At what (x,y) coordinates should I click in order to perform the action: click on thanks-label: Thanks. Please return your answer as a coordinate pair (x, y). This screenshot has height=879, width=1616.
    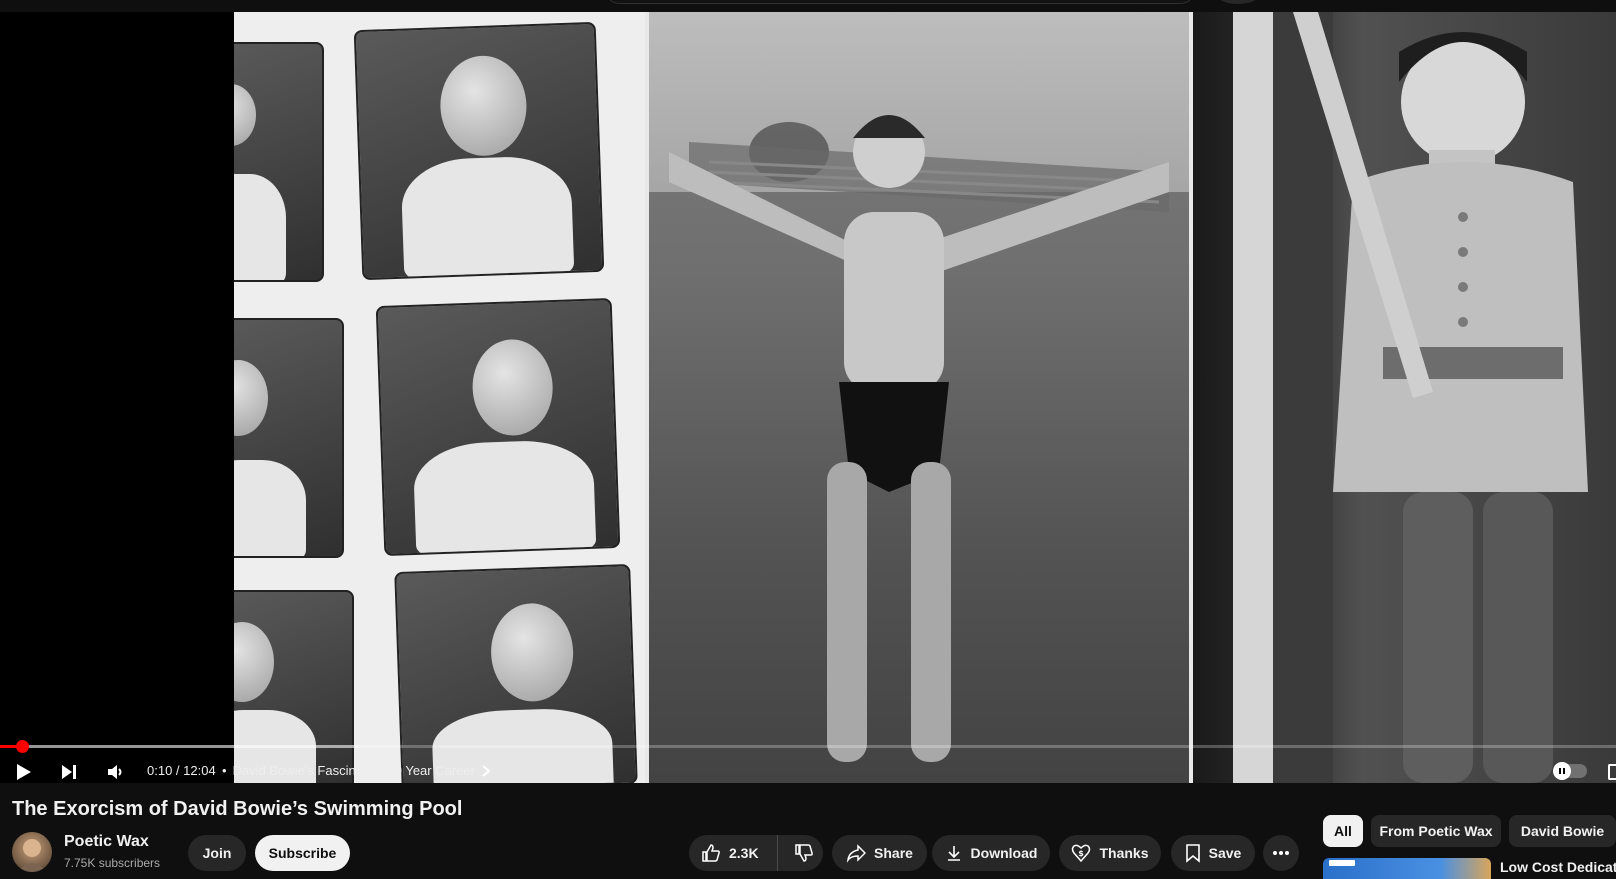
    Looking at the image, I should click on (1124, 853).